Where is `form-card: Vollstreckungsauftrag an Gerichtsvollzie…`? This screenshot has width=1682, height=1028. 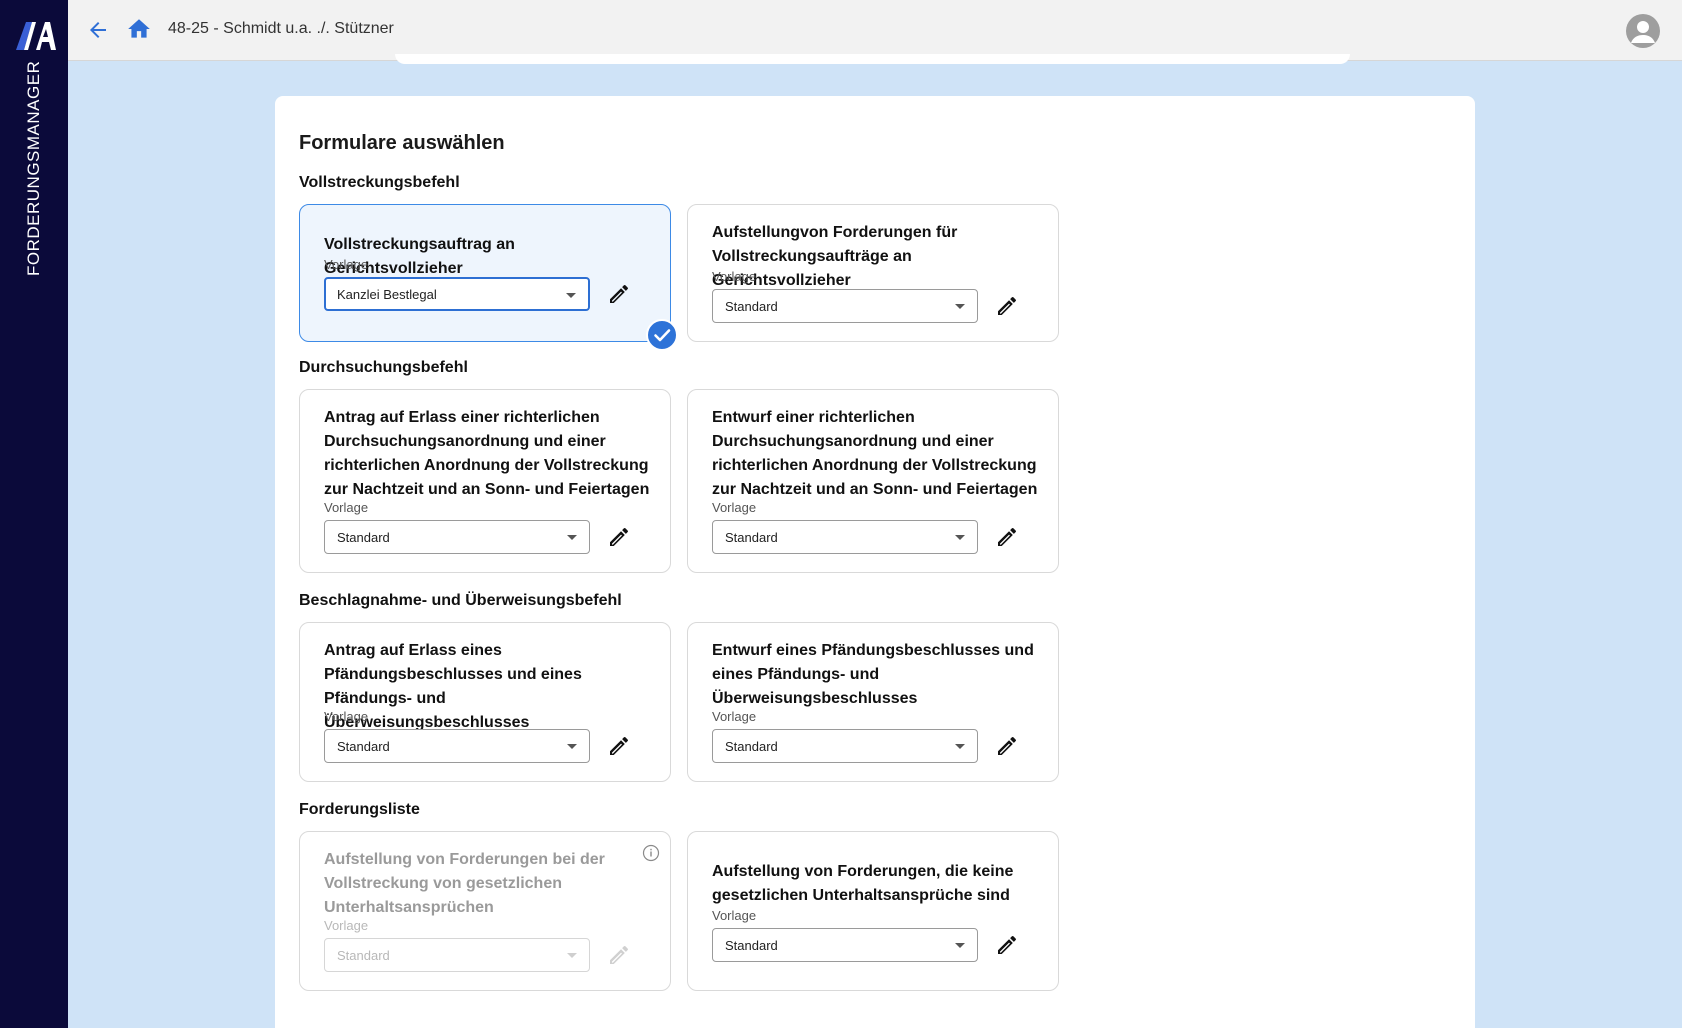
form-card: Vollstreckungsauftrag an Gerichtsvollzie… is located at coordinates (485, 273).